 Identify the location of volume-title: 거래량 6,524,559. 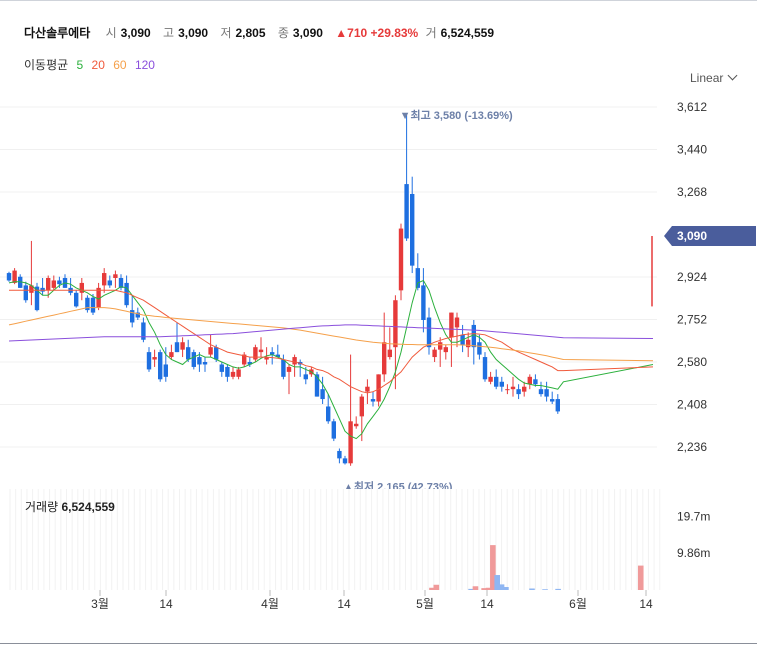
(70, 507).